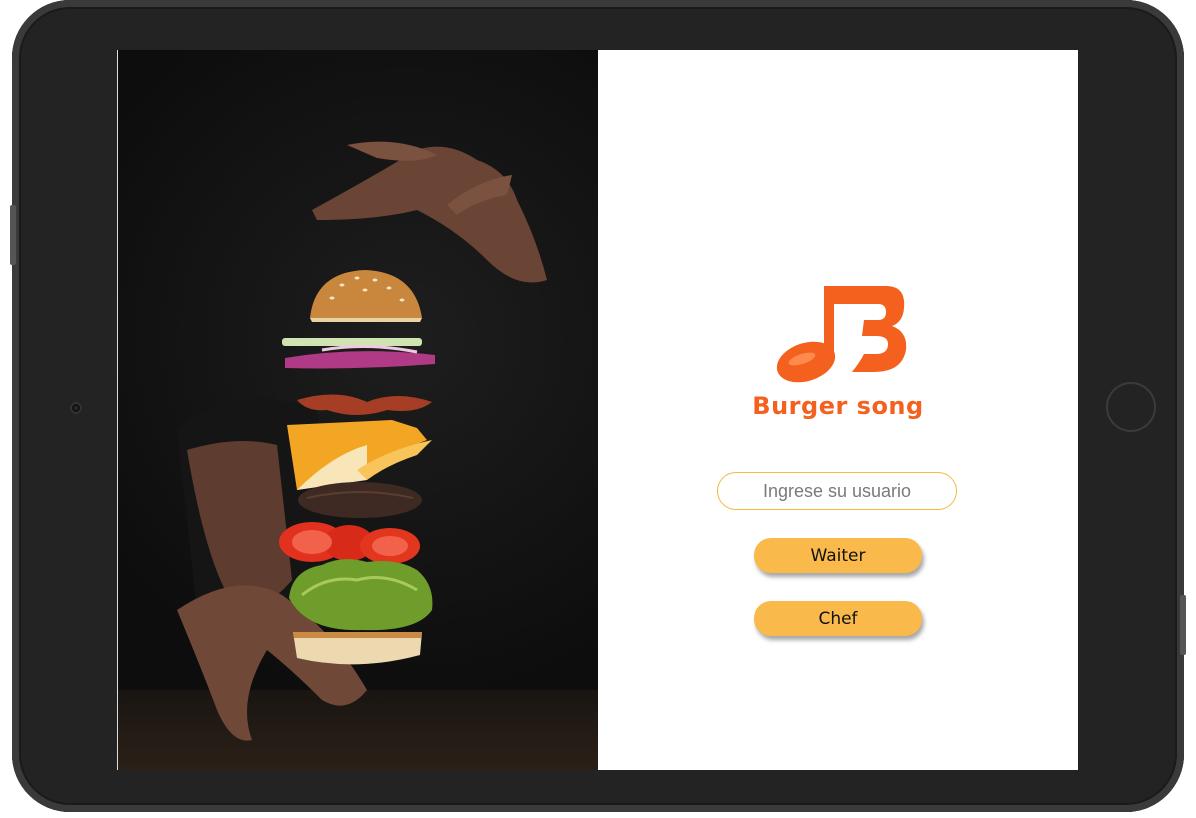 The width and height of the screenshot is (1196, 818). I want to click on brand-name: Burger song, so click(838, 406).